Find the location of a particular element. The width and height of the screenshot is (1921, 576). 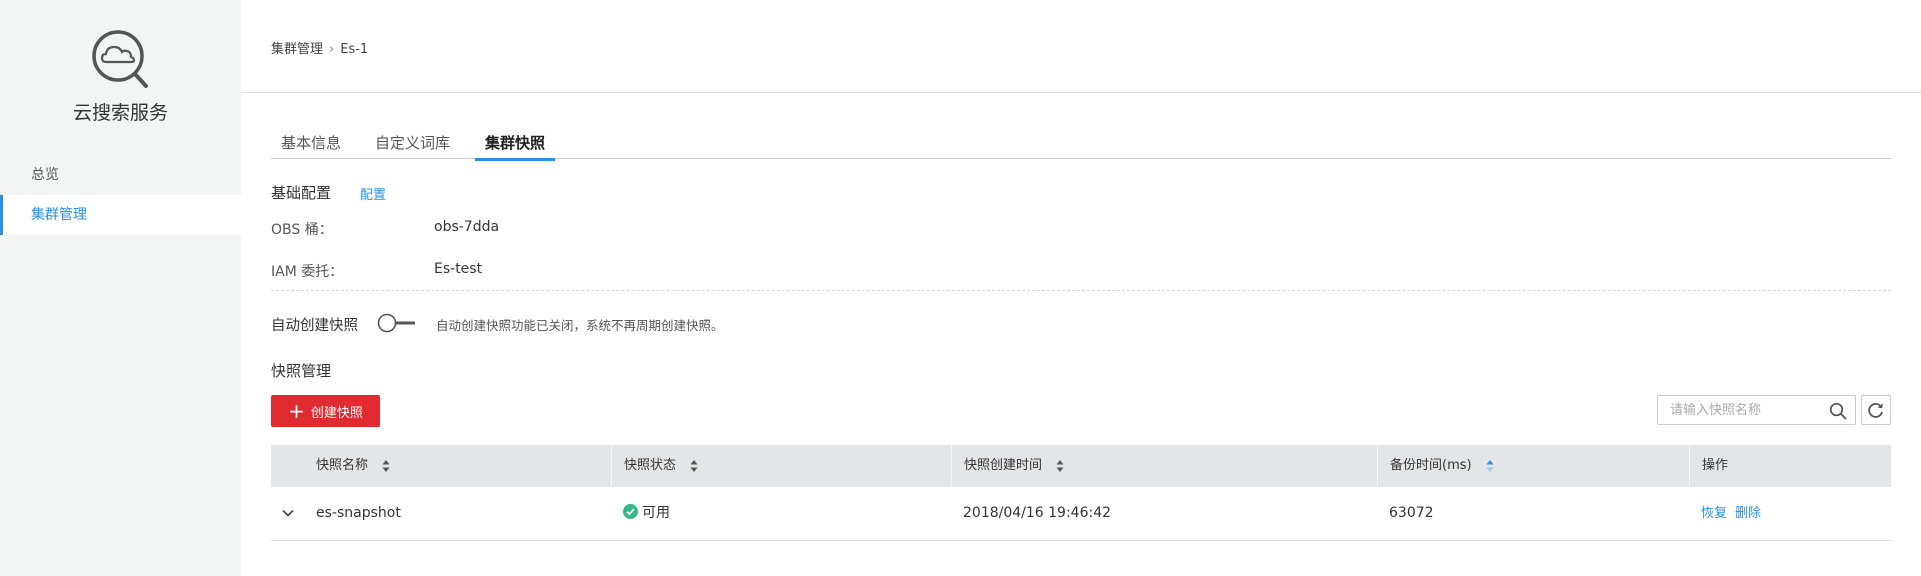

snapshot-management-title: 快照管理 is located at coordinates (301, 371).